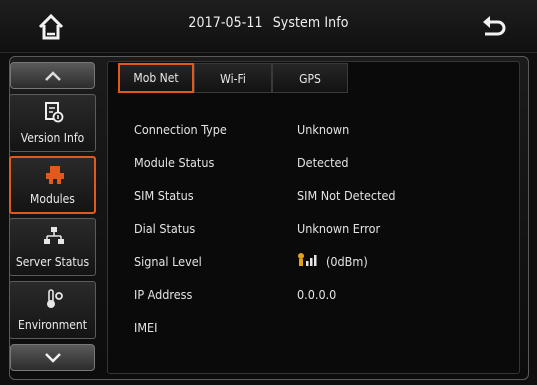  What do you see at coordinates (323, 162) in the screenshot?
I see `field-value-module-status: Detected` at bounding box center [323, 162].